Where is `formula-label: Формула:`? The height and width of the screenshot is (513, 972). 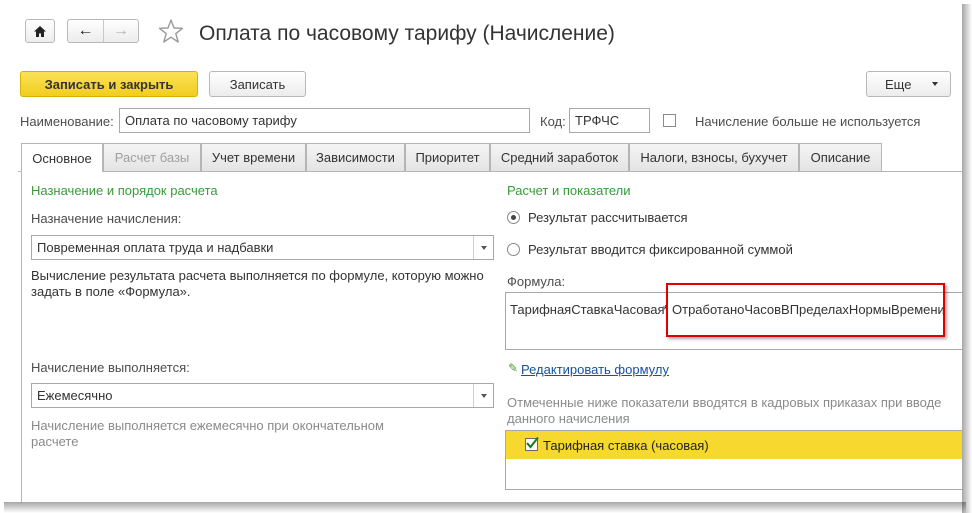 formula-label: Формула: is located at coordinates (536, 281).